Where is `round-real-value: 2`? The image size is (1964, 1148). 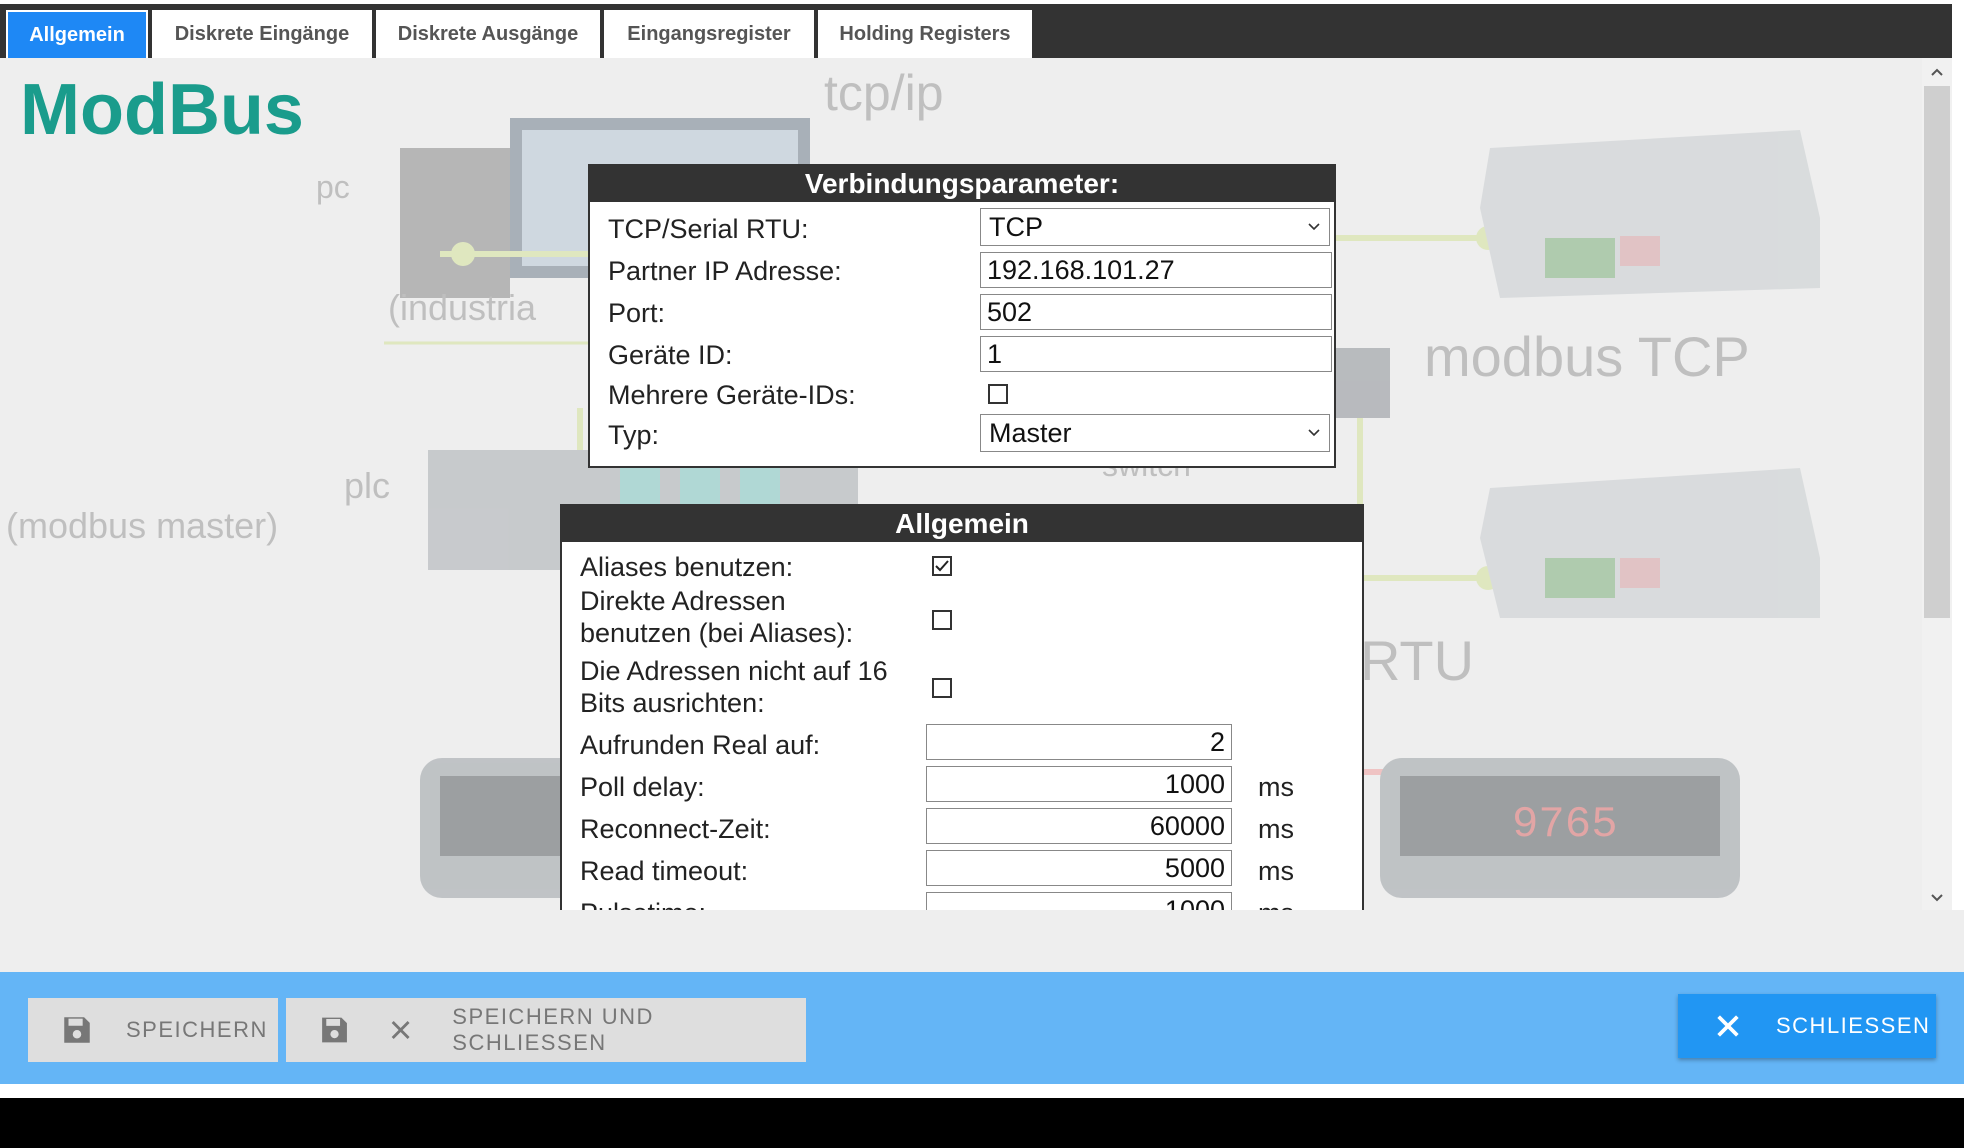
round-real-value: 2 is located at coordinates (1217, 741).